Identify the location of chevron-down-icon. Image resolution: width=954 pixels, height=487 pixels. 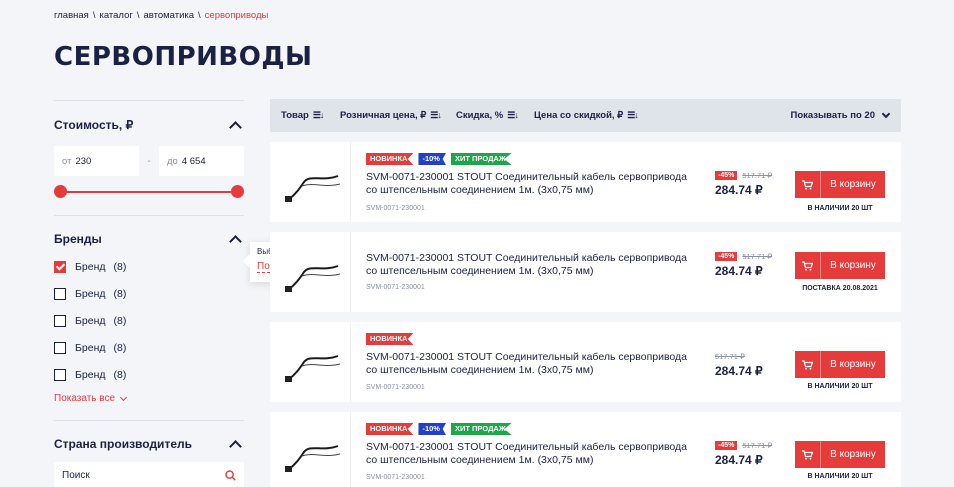
(886, 114).